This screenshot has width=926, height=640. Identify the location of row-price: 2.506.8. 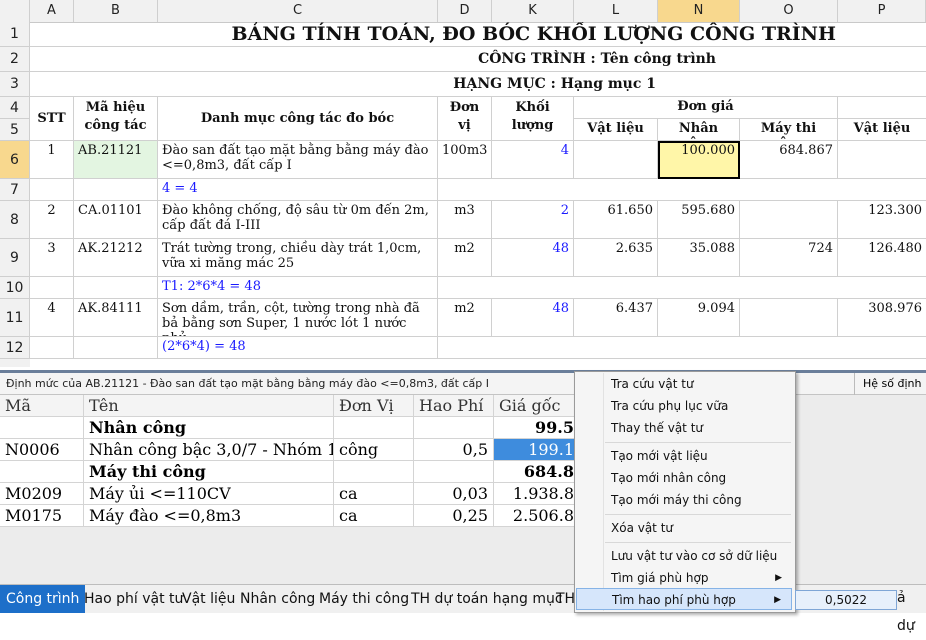
(537, 516).